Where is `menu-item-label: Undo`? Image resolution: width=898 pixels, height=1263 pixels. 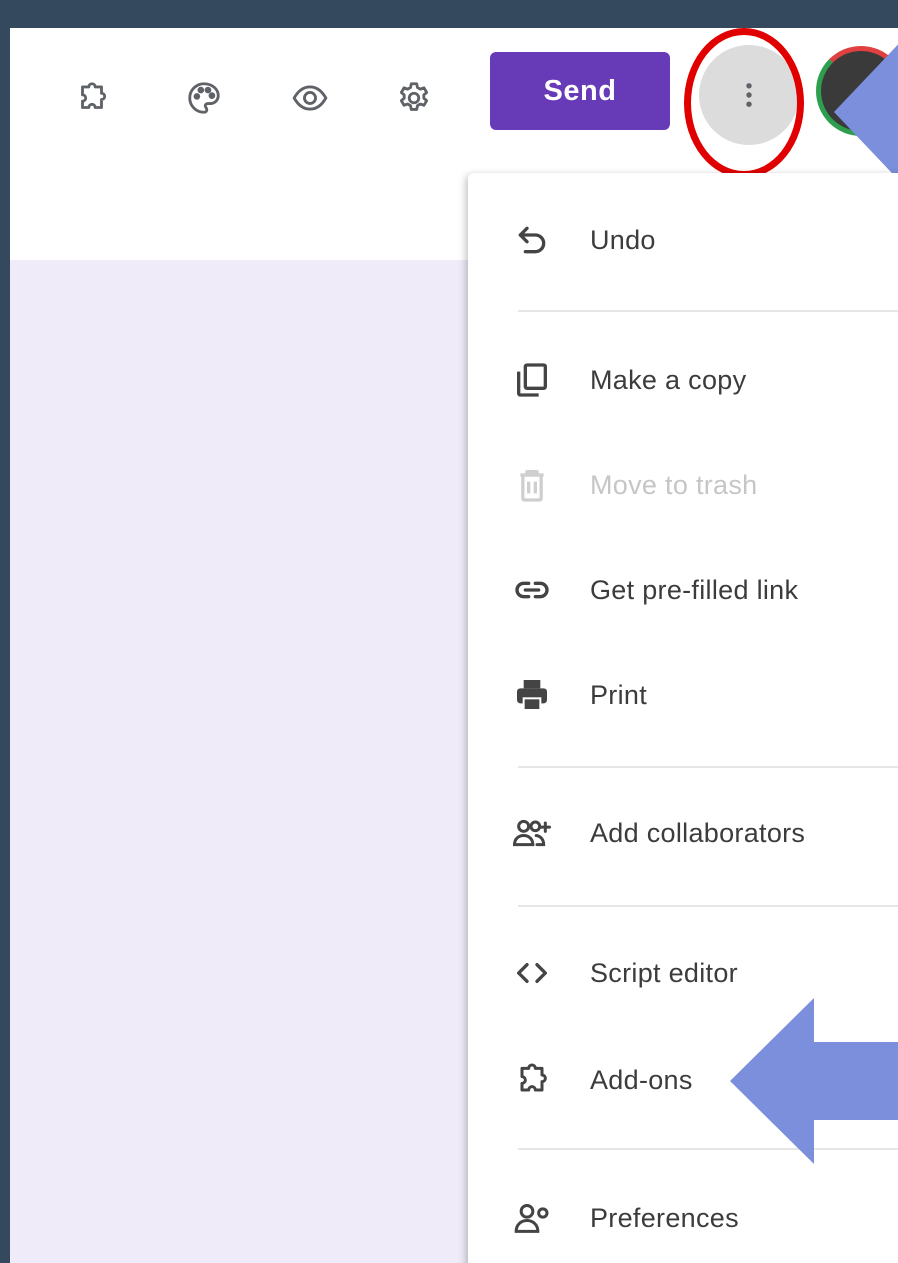 menu-item-label: Undo is located at coordinates (623, 239).